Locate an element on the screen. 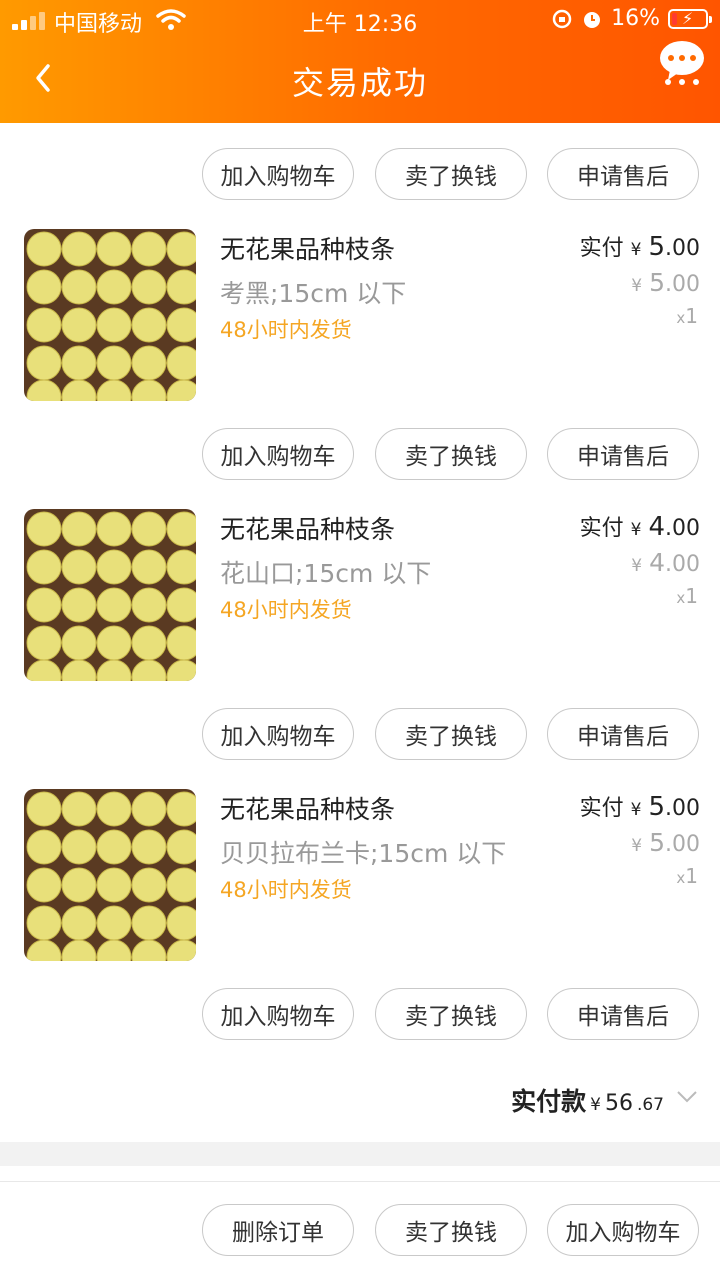  header-bar: 中国移动 上午 12:36 16% ⚡ 交易成功 is located at coordinates (360, 61).